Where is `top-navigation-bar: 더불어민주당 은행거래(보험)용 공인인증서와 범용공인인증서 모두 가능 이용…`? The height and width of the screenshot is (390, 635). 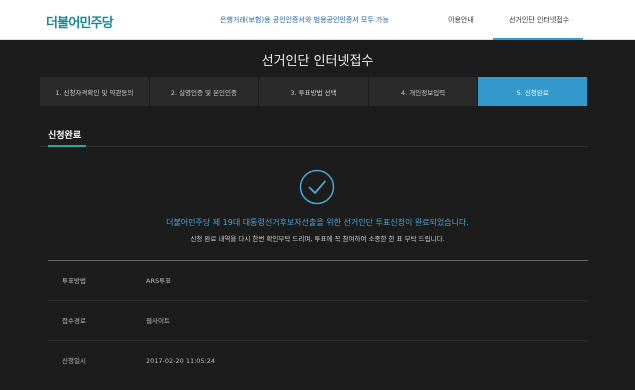 top-navigation-bar: 더불어민주당 은행거래(보험)용 공인인증서와 범용공인인증서 모두 가능 이용… is located at coordinates (317, 20).